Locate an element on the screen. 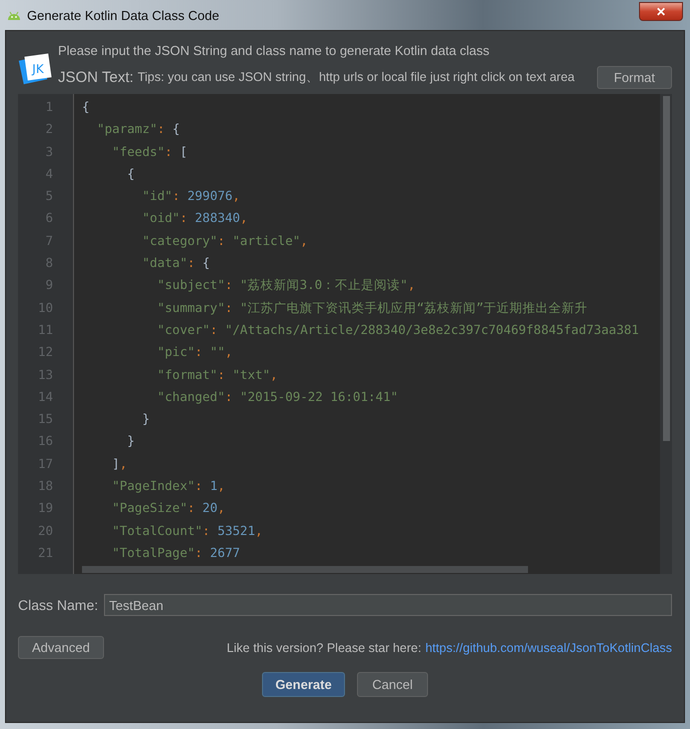  code-line: "format": "txt", is located at coordinates (217, 375).